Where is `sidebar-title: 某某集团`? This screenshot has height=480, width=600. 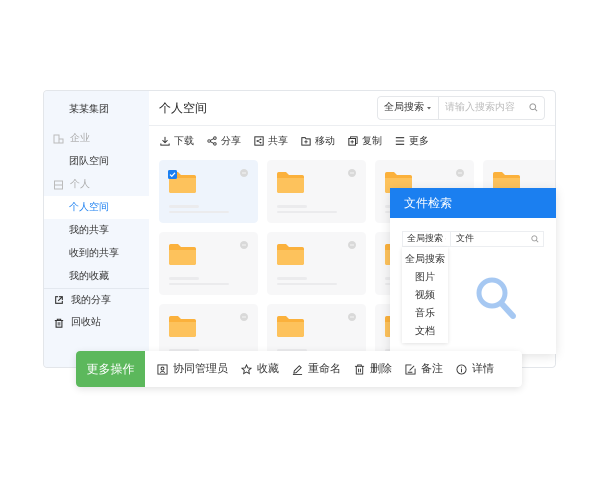 sidebar-title: 某某集团 is located at coordinates (89, 109).